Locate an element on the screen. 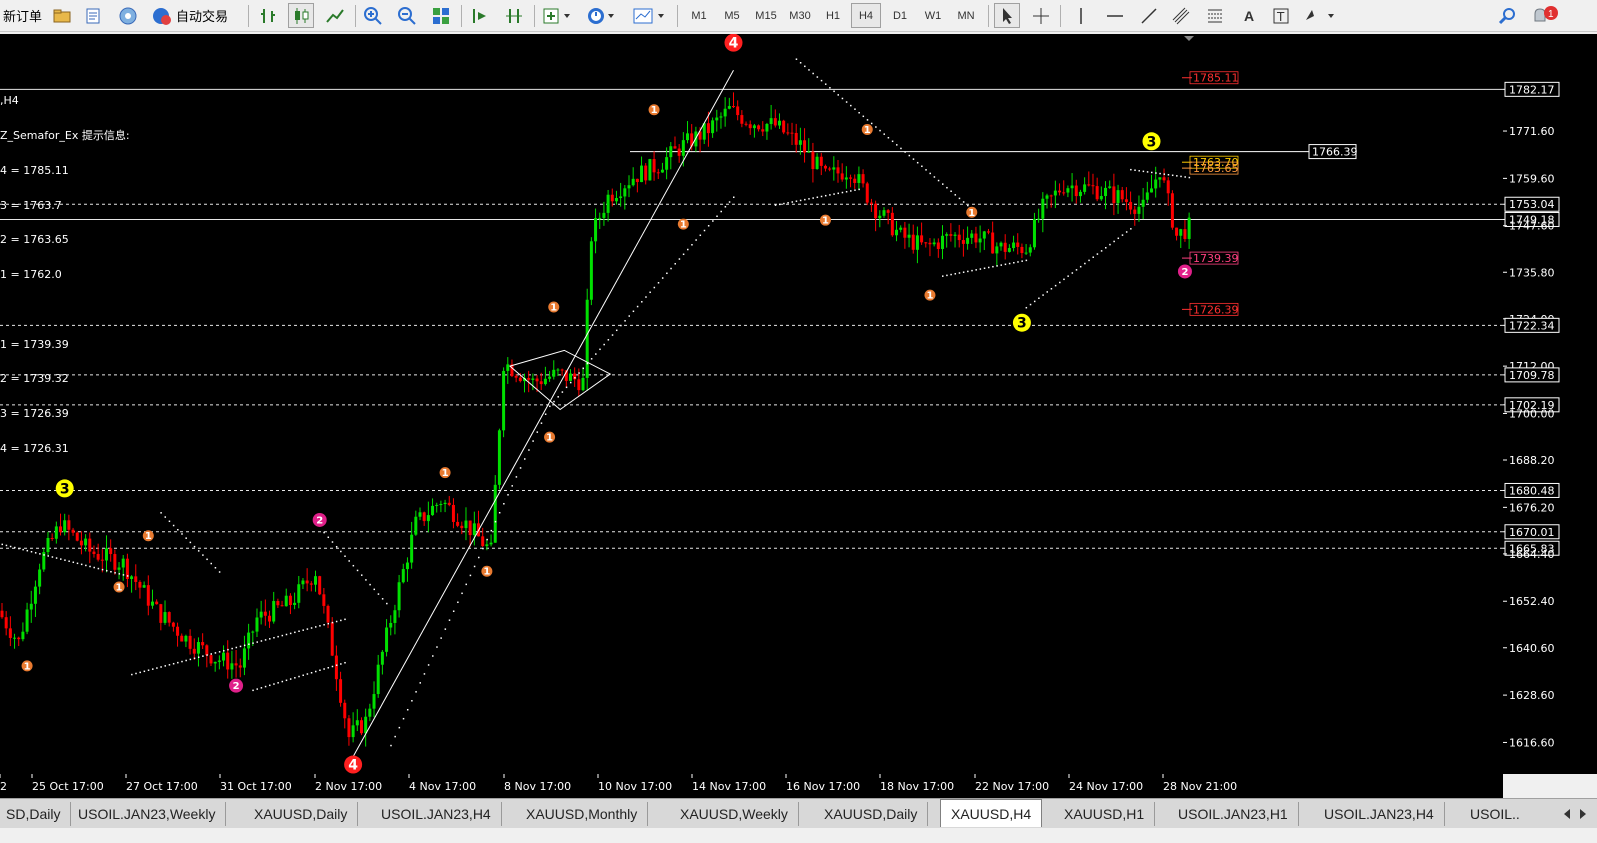 The width and height of the screenshot is (1597, 843). market-watch-icon is located at coordinates (128, 15).